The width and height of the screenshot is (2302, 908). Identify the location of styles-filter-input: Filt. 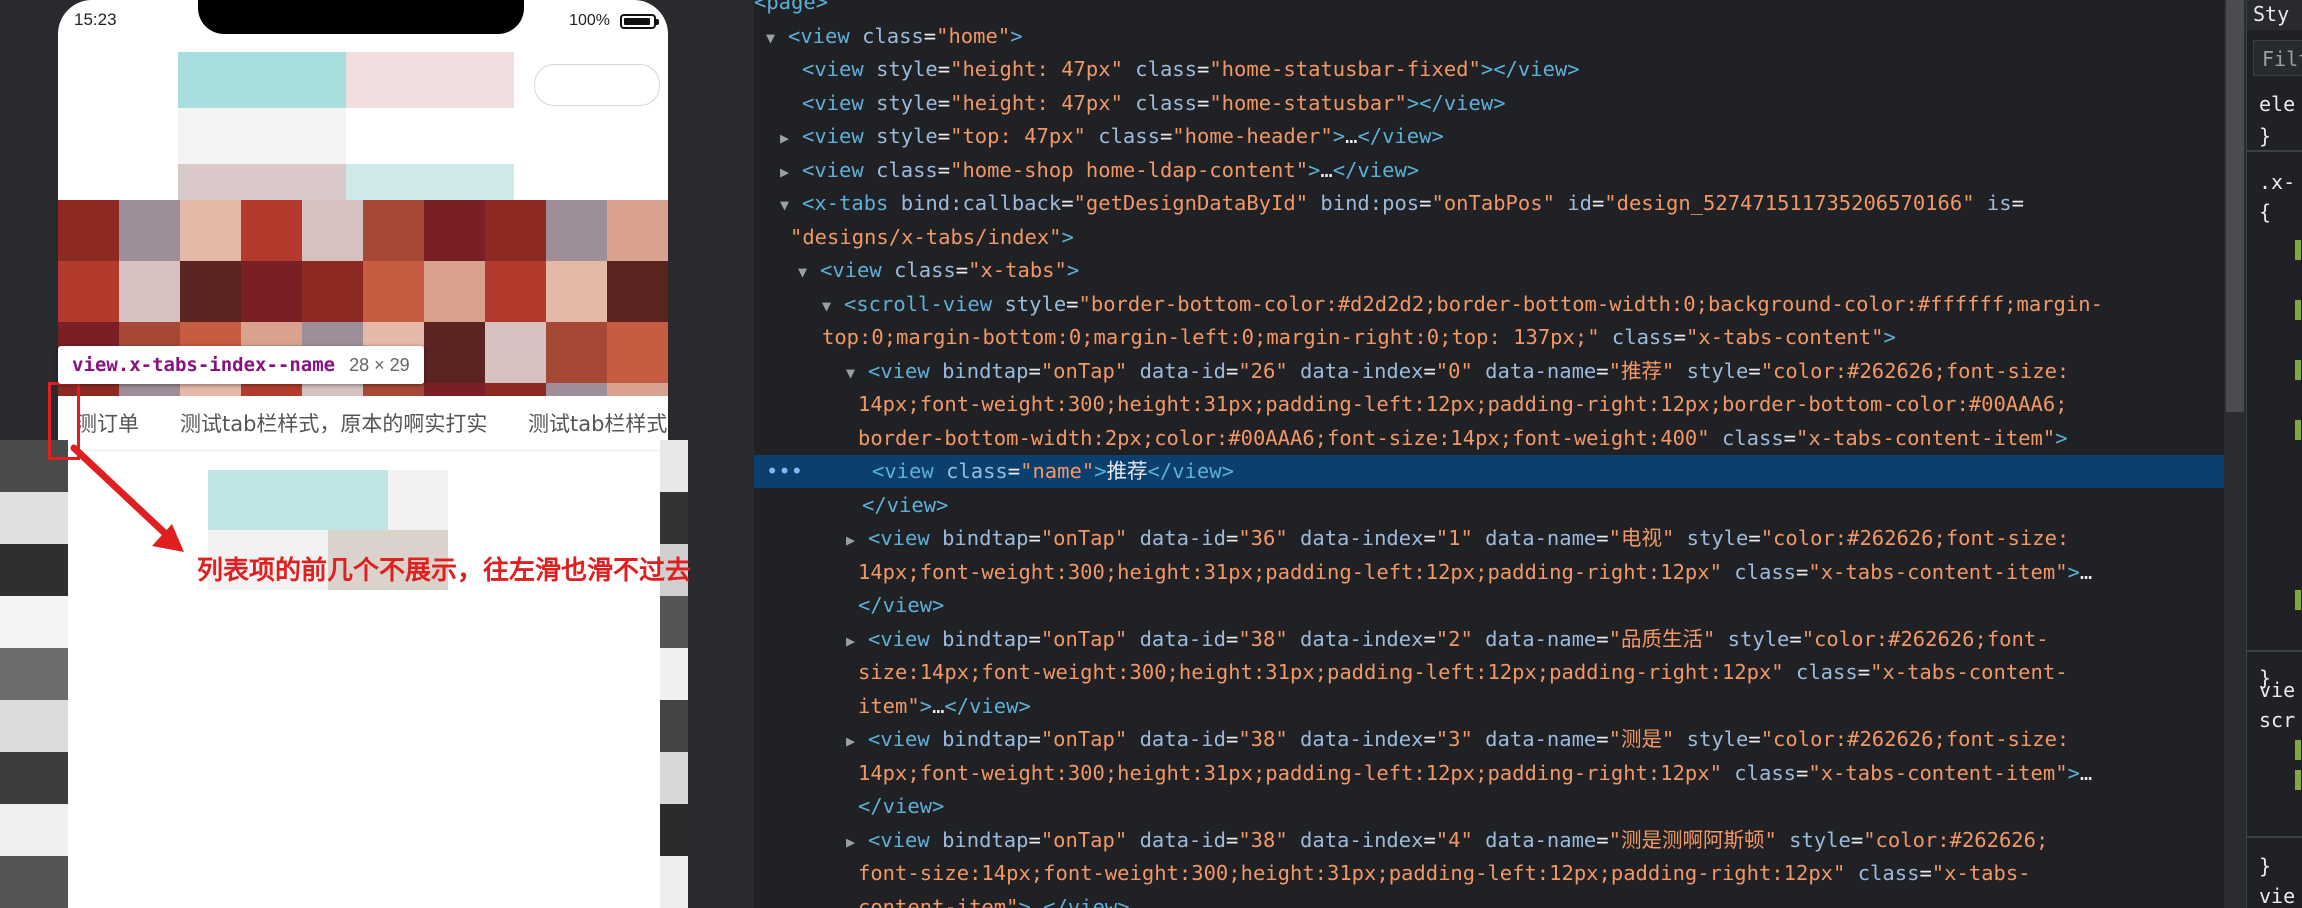
(2277, 58).